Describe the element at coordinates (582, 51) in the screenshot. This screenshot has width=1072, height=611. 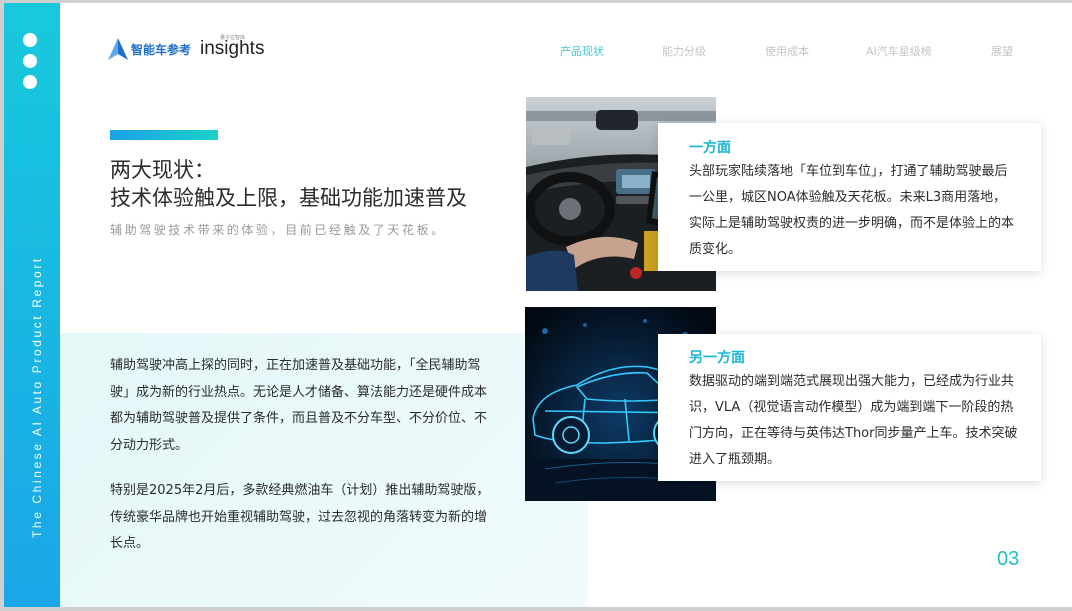
I see `nav-item-product-status: 产品现状` at that location.